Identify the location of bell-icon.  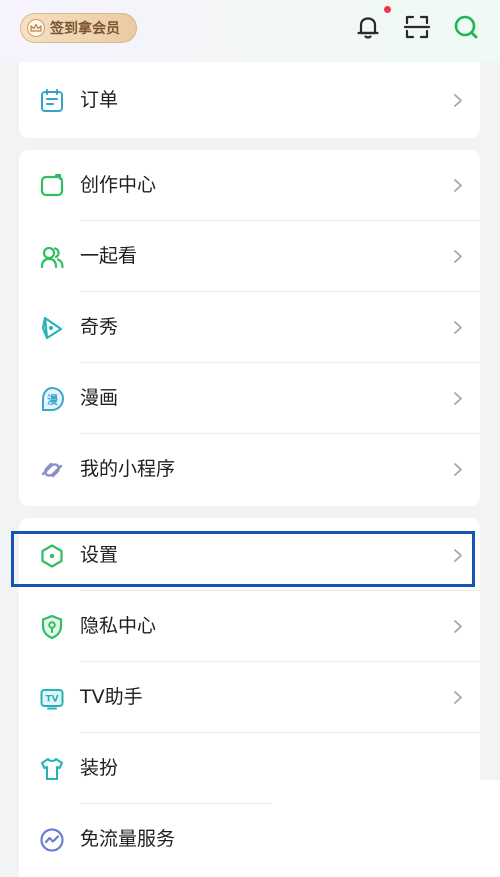
(368, 27).